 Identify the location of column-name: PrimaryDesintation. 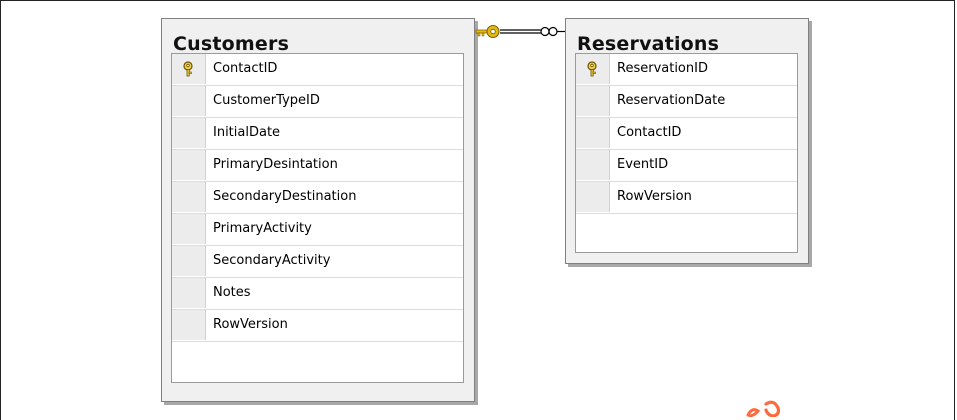
(275, 164).